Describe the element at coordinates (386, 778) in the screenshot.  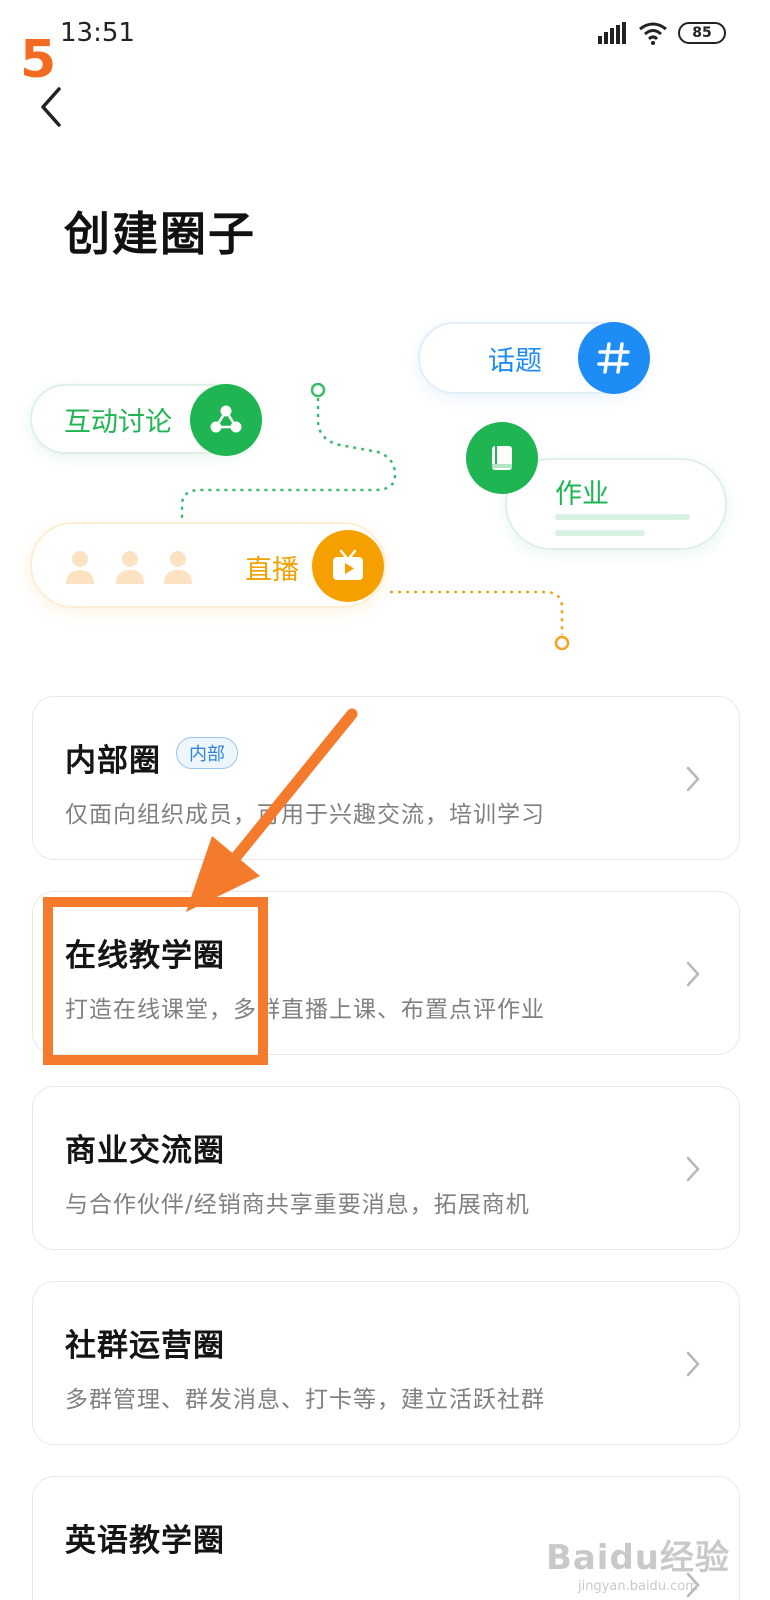
I see `circle-type-internal: 内部圈 内部 仅面向组织成员，可用于兴趣交流，培训学习` at that location.